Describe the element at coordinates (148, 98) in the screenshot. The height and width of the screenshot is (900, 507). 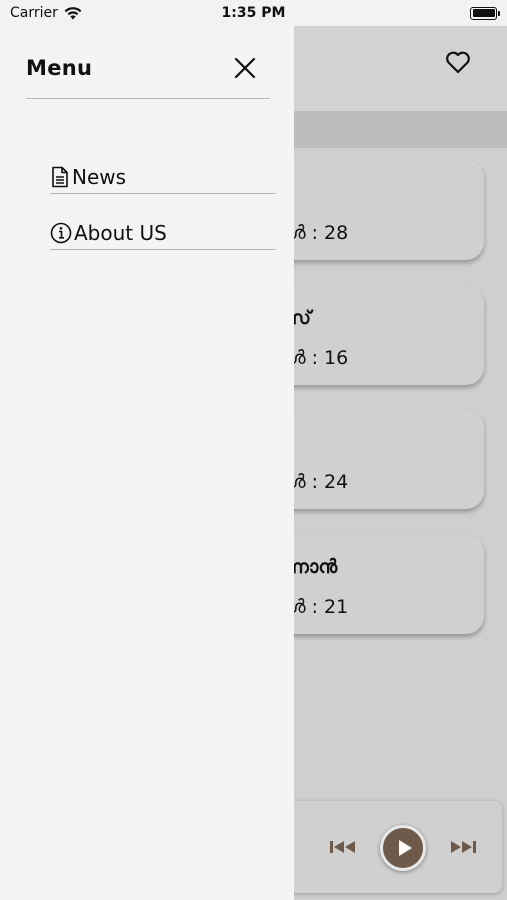
I see `drawer-divider` at that location.